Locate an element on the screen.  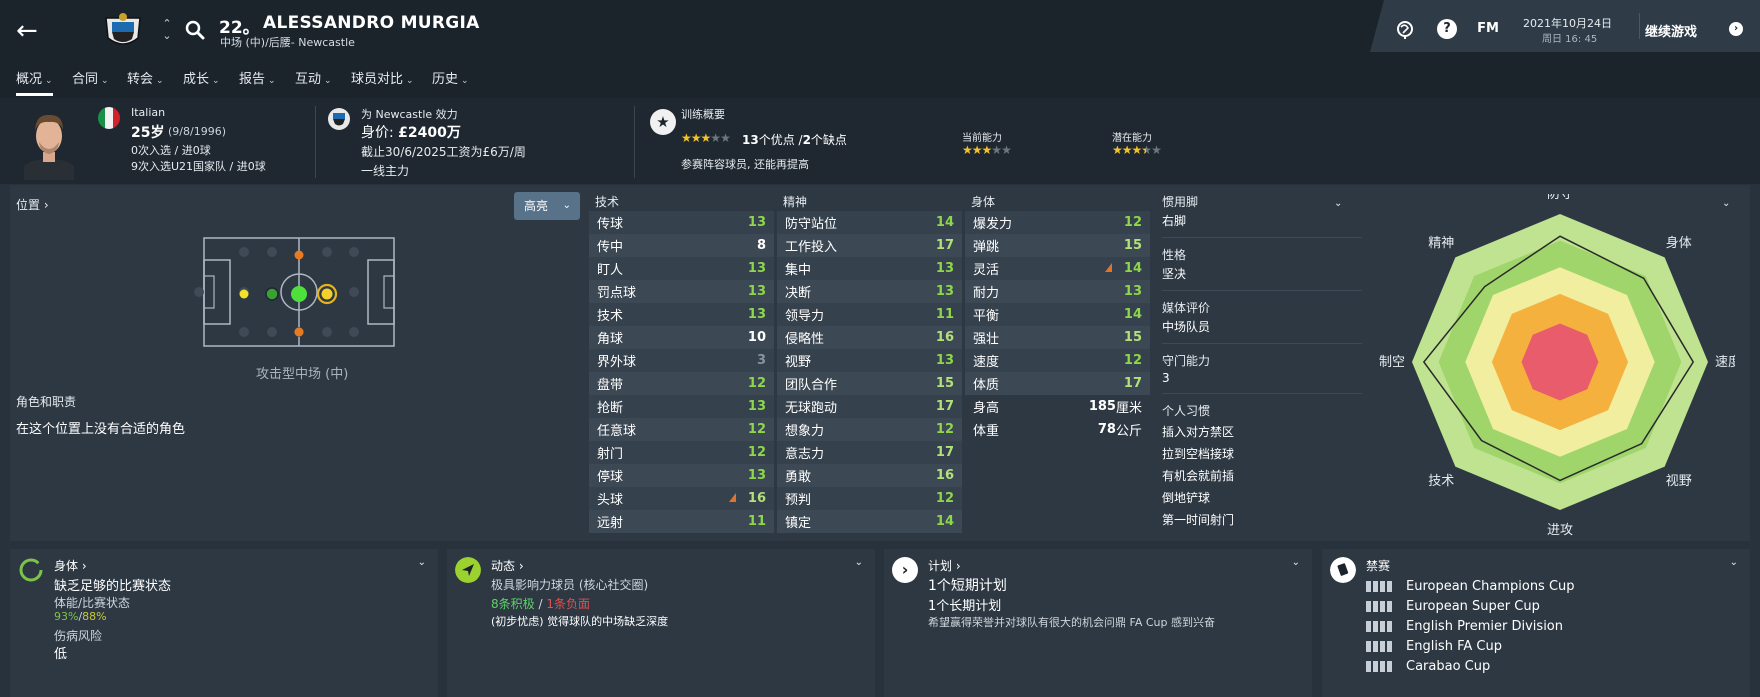
attribute-row: 预判 12 is located at coordinates (869, 498).